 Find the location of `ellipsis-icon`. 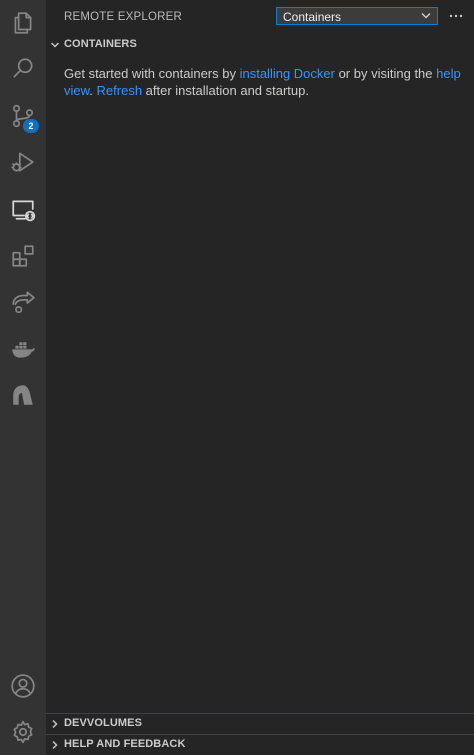

ellipsis-icon is located at coordinates (456, 16).